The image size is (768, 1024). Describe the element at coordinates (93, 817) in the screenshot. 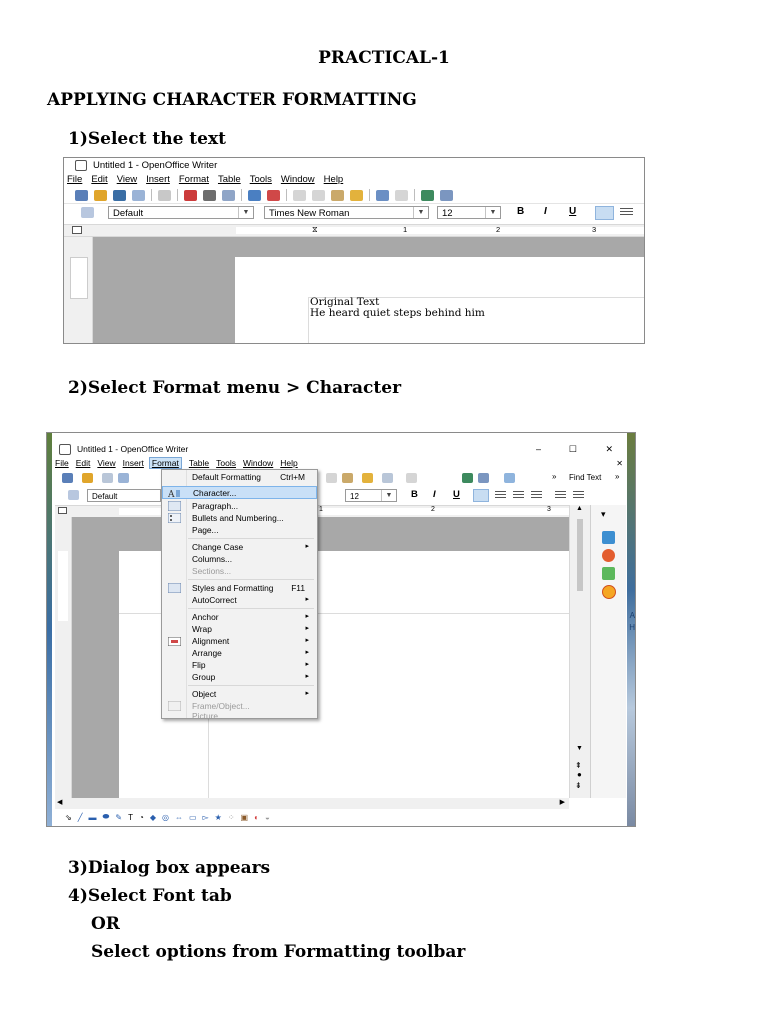

I see `rectangle-icon: ▬` at that location.